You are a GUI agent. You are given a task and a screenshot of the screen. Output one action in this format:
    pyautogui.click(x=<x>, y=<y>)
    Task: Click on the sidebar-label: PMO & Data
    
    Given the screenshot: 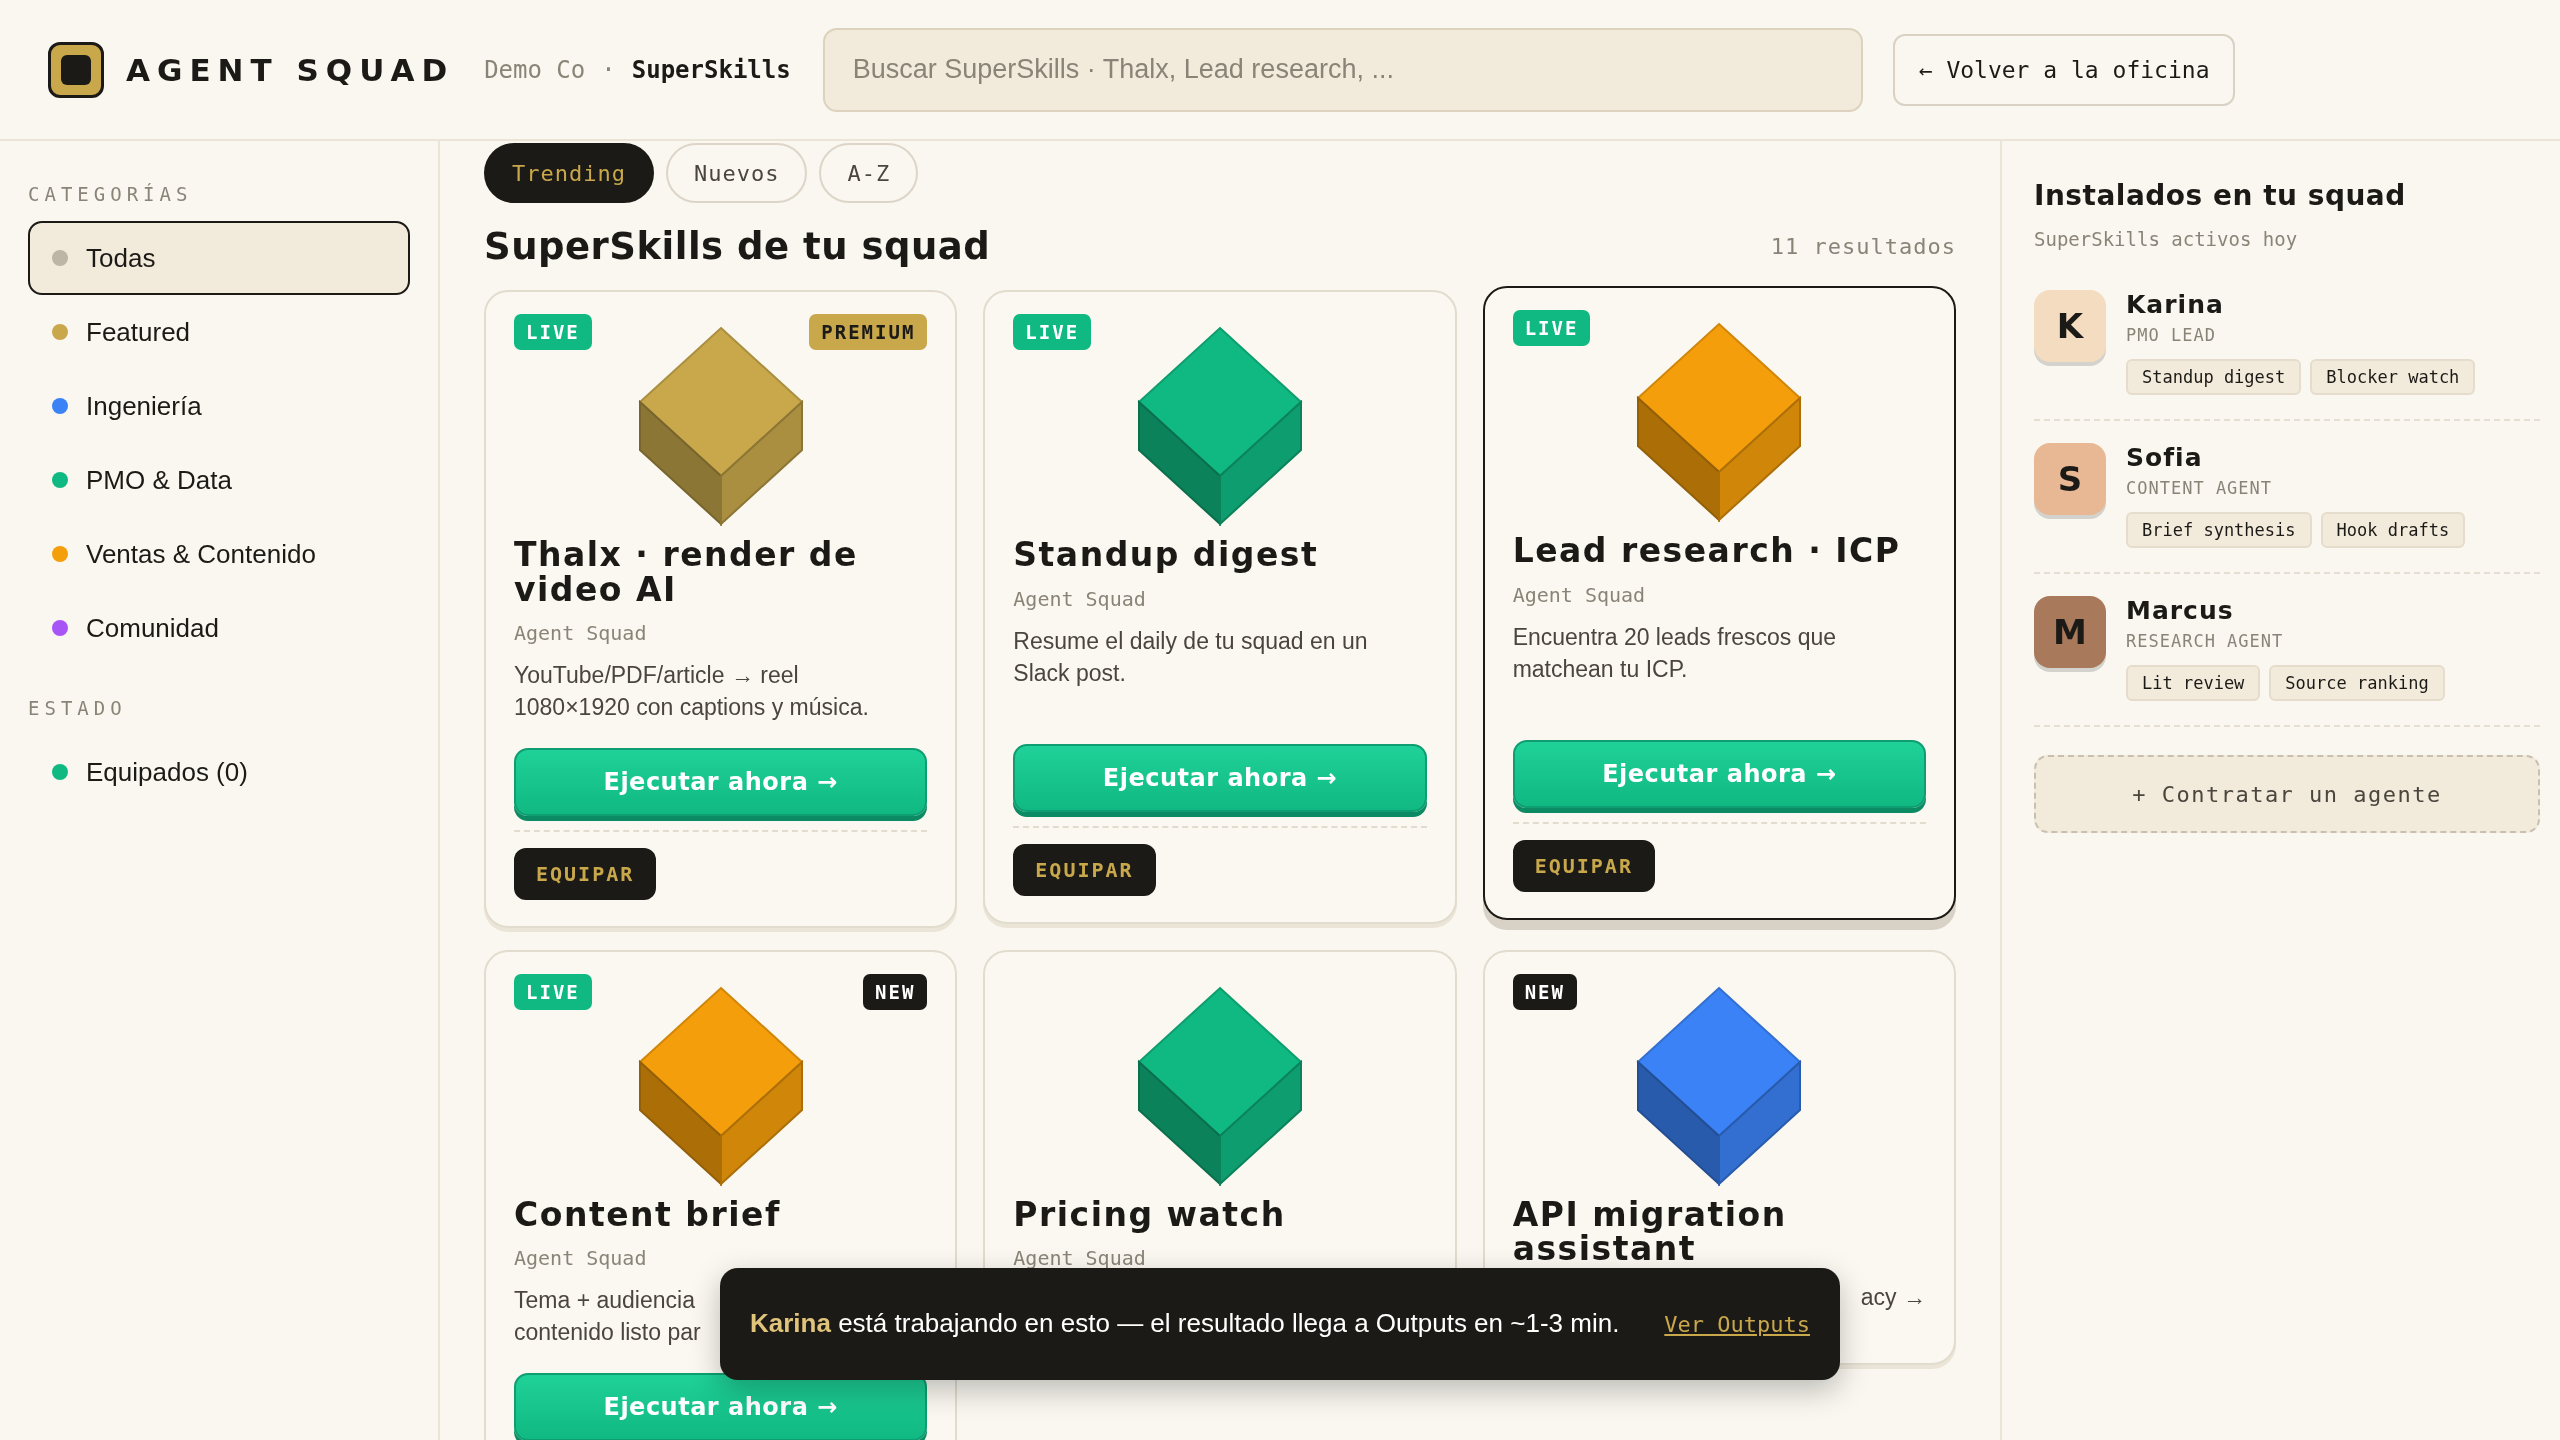 What is the action you would take?
    pyautogui.click(x=159, y=480)
    